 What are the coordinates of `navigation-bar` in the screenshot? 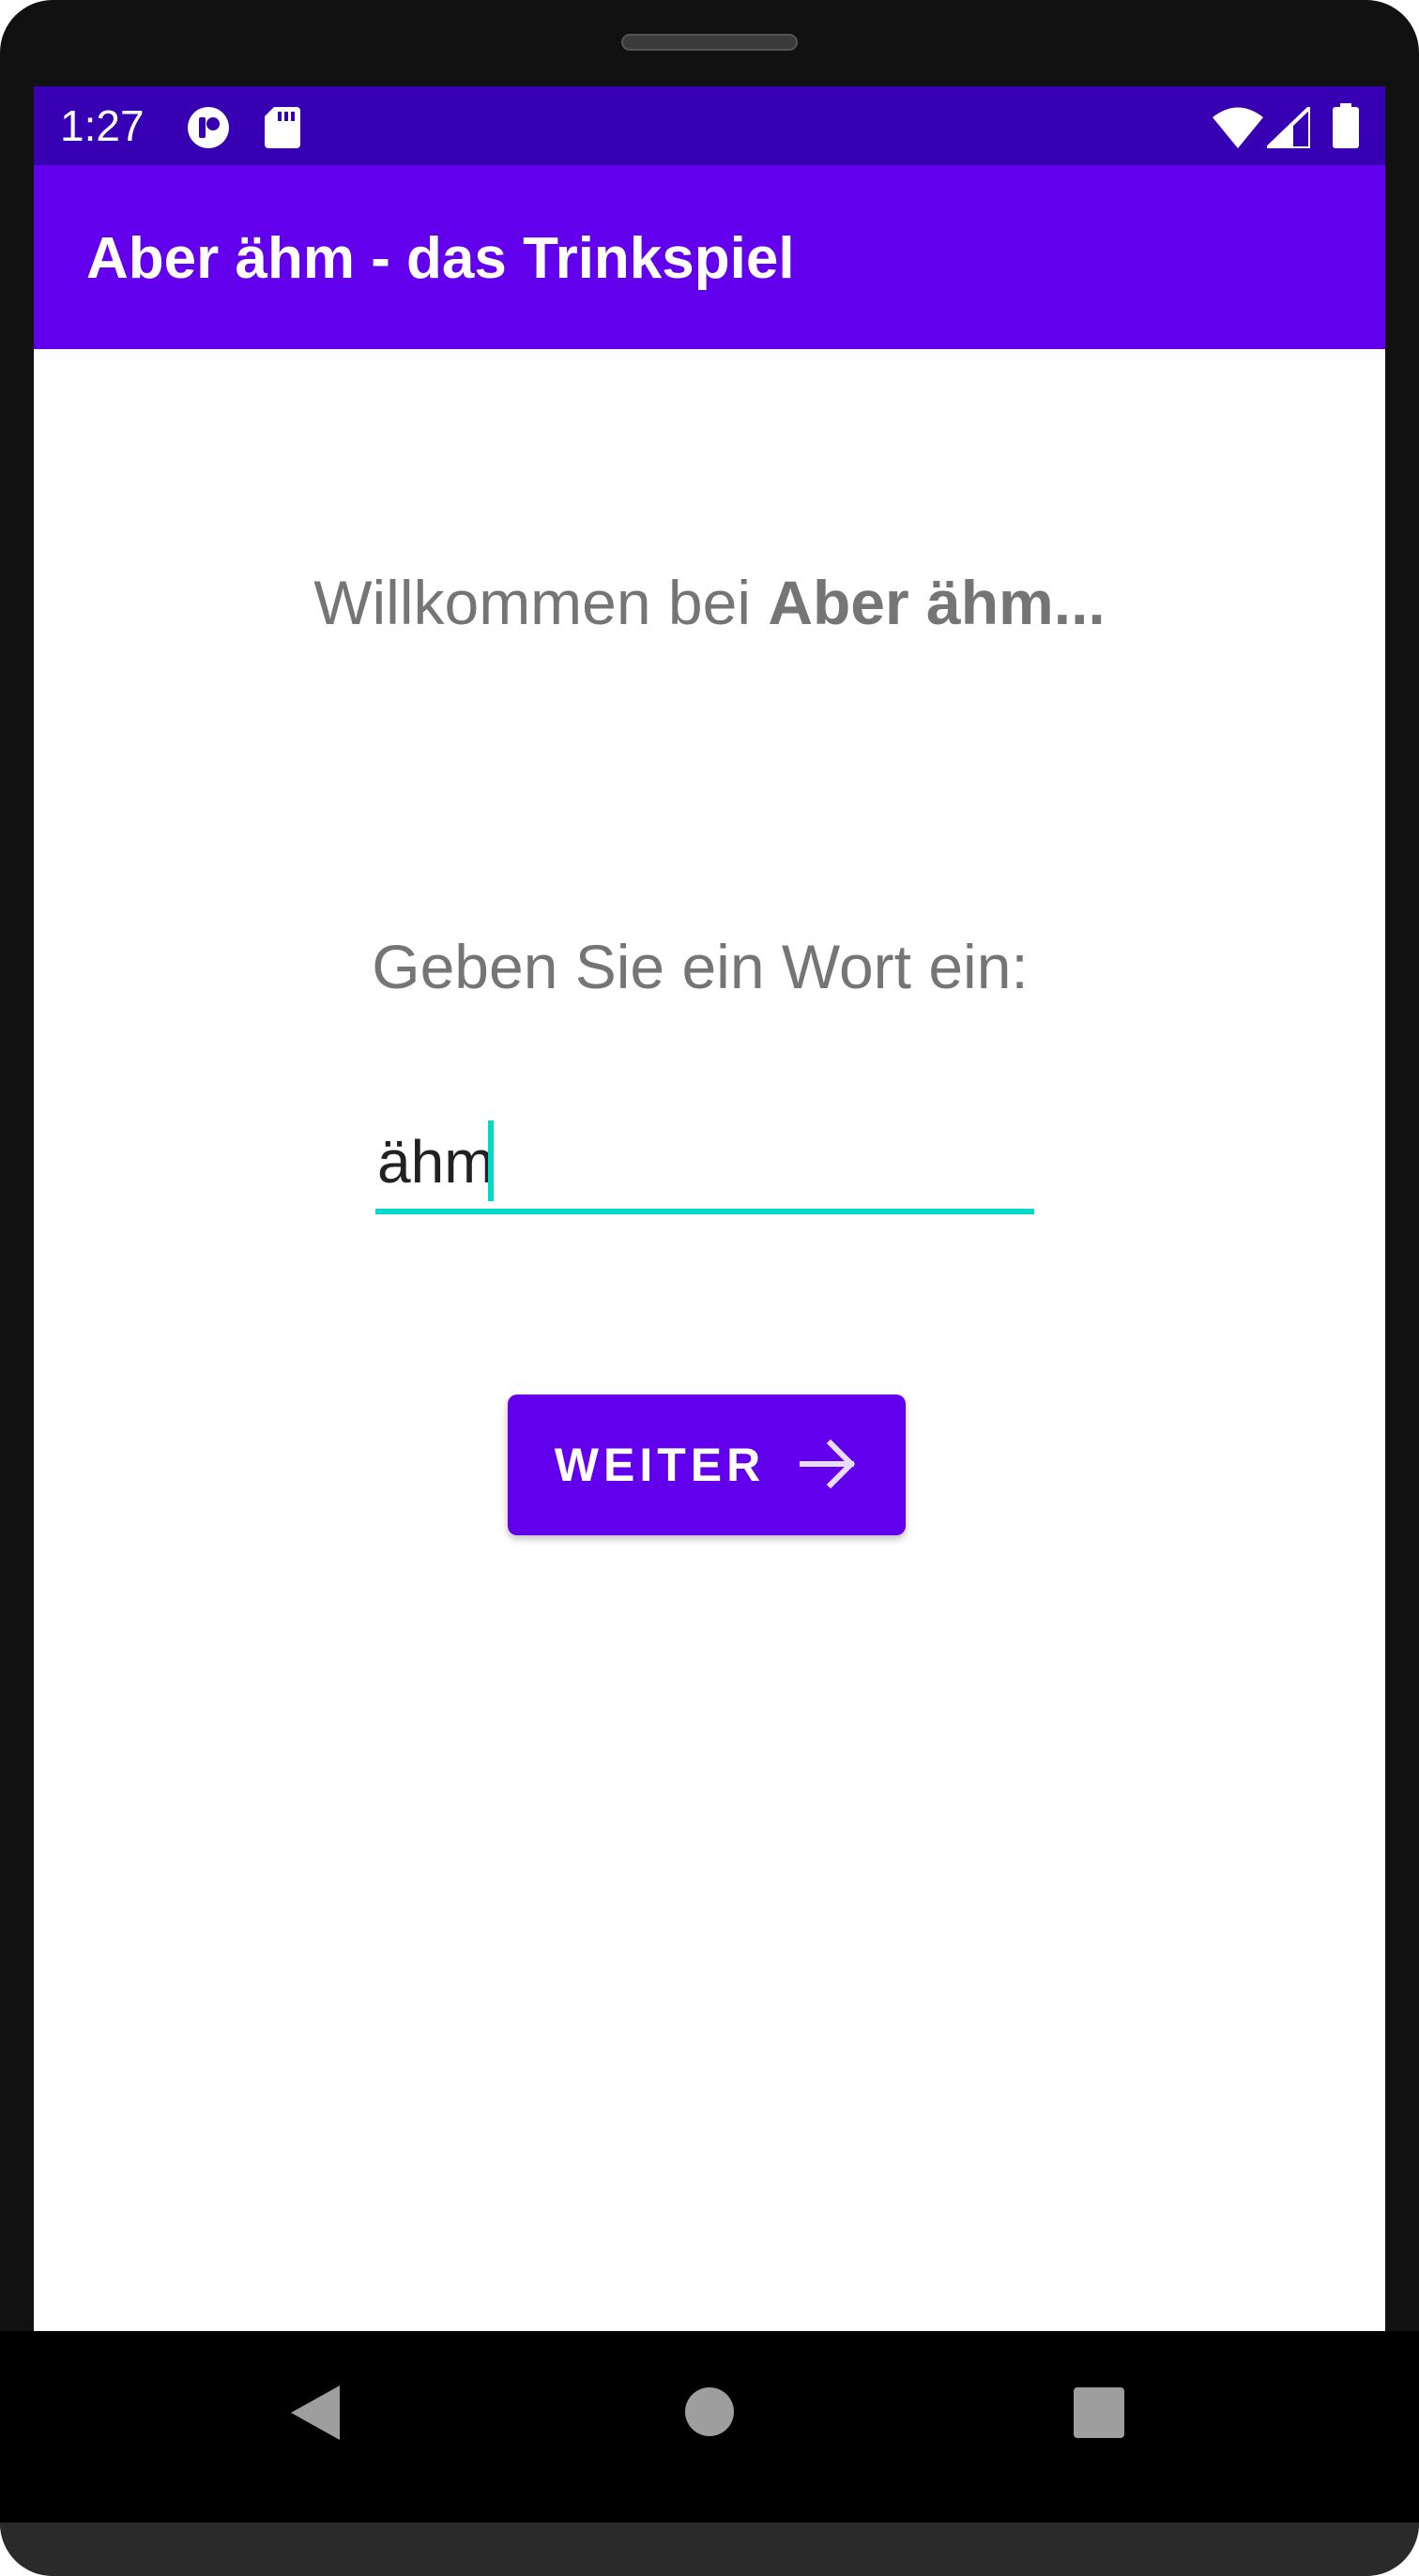 It's located at (709, 2427).